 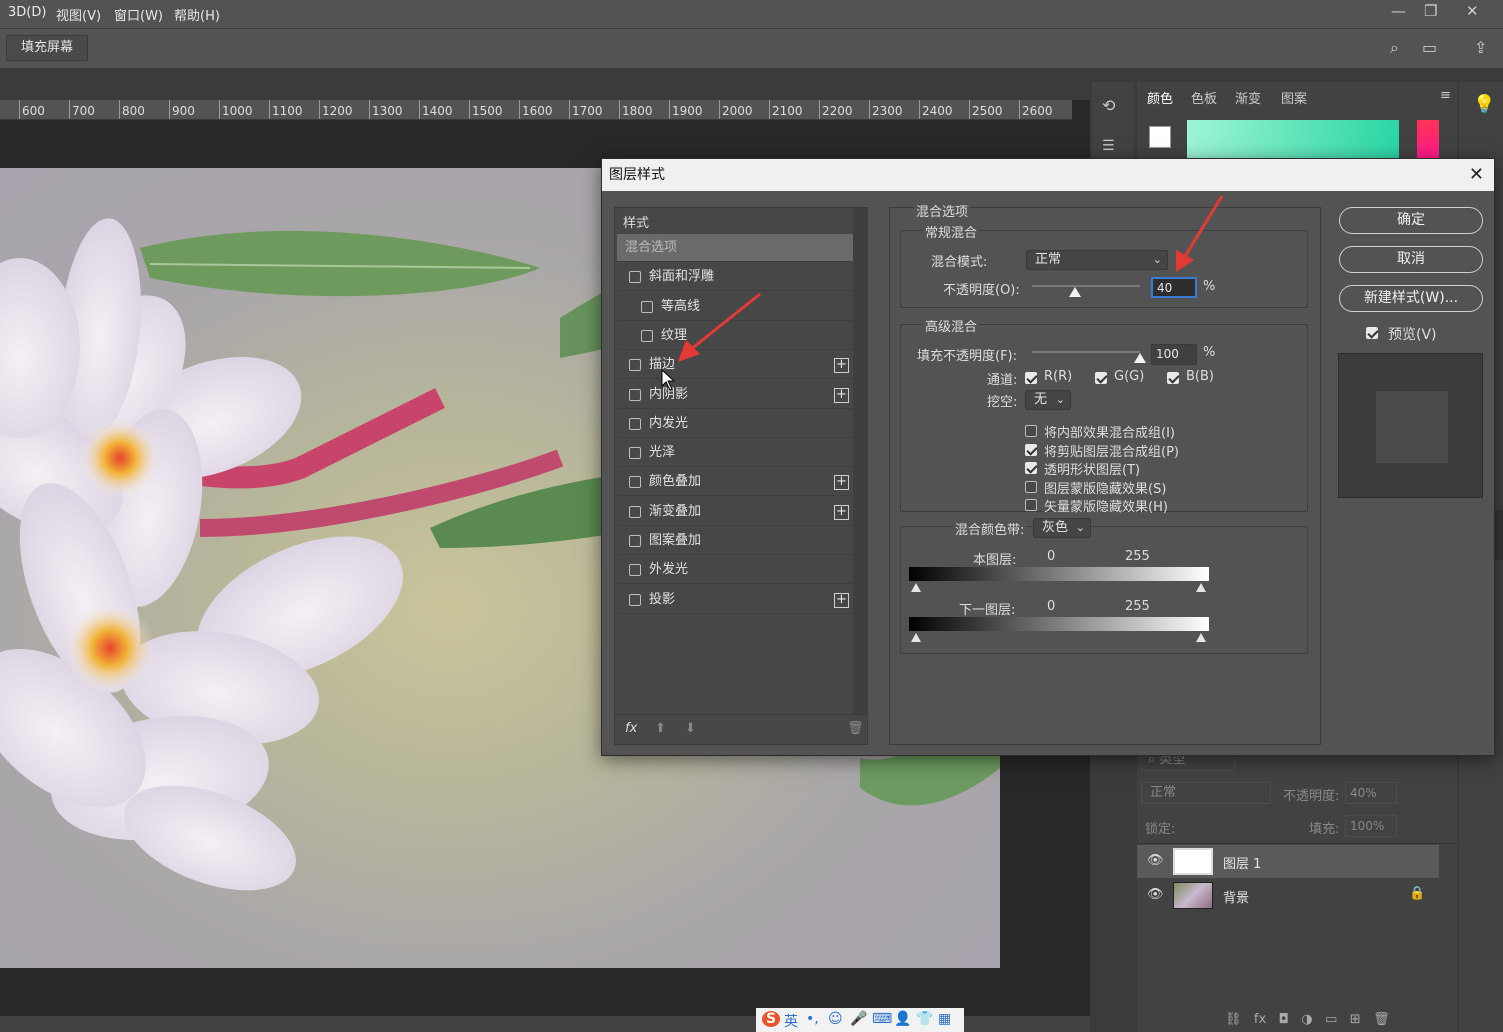 I want to click on panel-menu-icon: ≡, so click(x=1445, y=95).